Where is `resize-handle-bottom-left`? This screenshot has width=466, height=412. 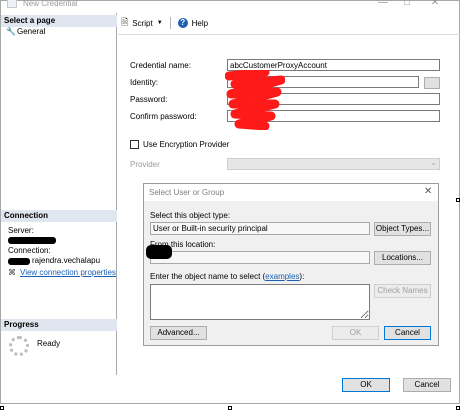
resize-handle-bottom-left is located at coordinates (2, 408).